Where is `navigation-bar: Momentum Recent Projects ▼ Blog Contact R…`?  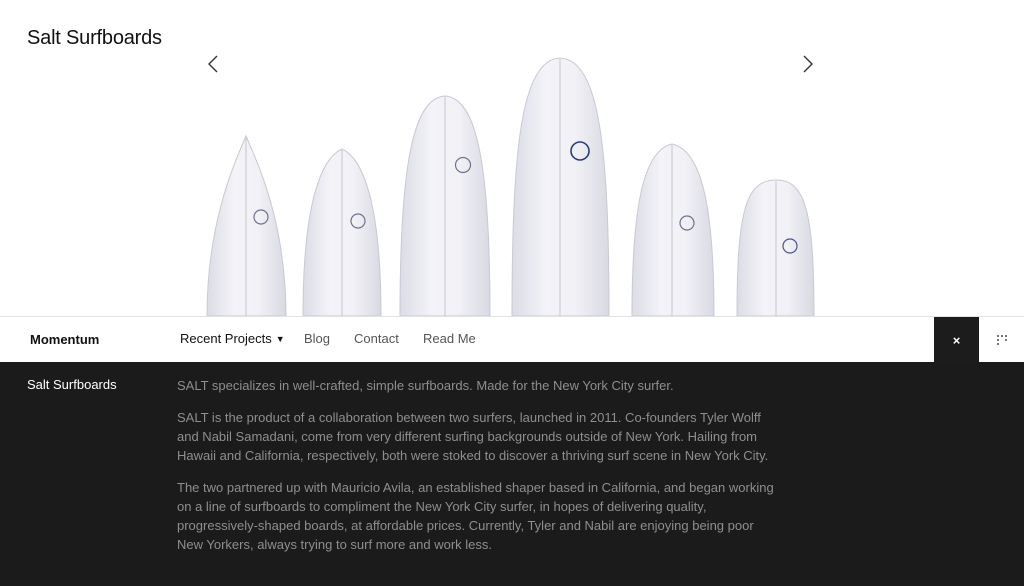
navigation-bar: Momentum Recent Projects ▼ Blog Contact R… is located at coordinates (512, 339).